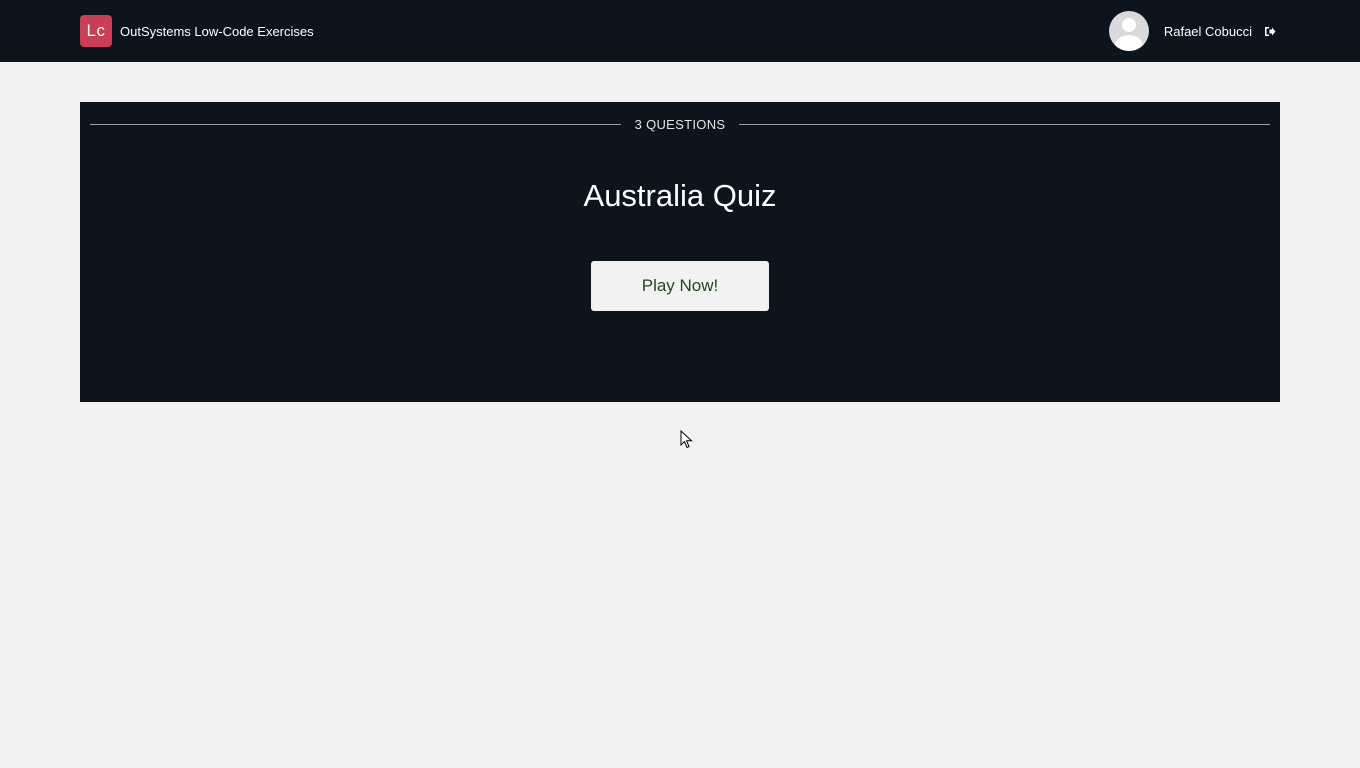 The image size is (1360, 768). What do you see at coordinates (686, 439) in the screenshot?
I see `mouse-pointer-icon` at bounding box center [686, 439].